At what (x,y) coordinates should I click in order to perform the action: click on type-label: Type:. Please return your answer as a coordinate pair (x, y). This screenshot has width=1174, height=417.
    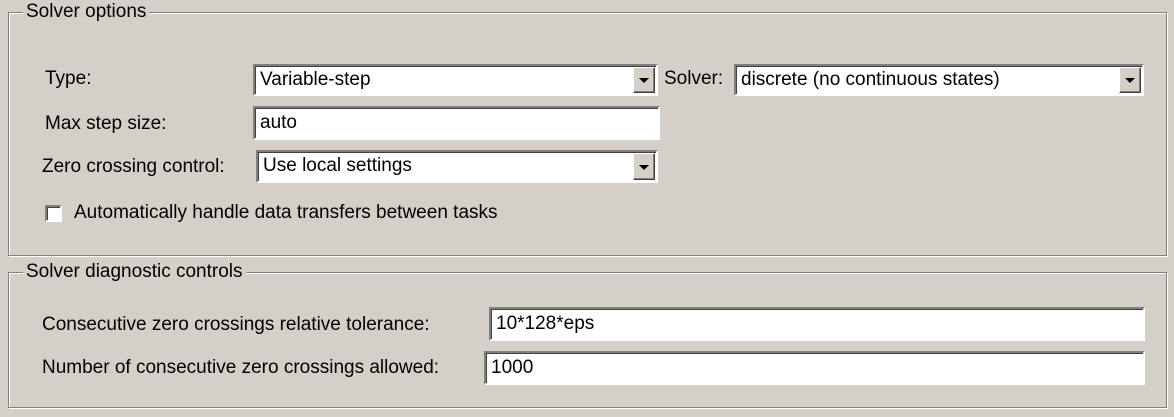
    Looking at the image, I should click on (68, 78).